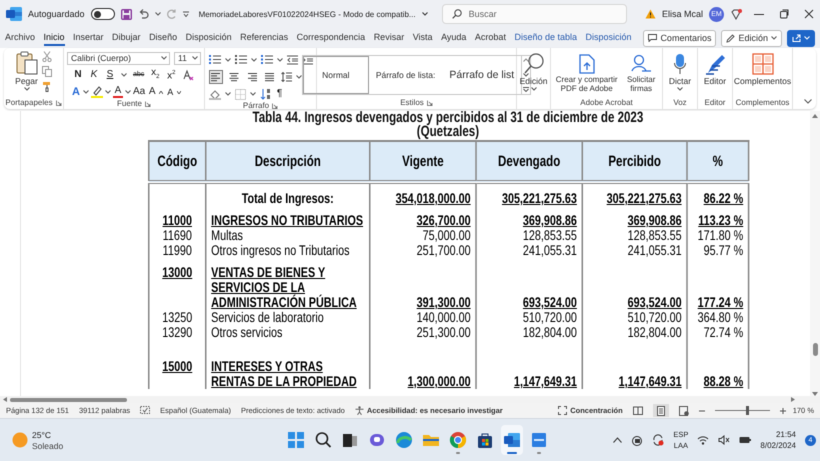  What do you see at coordinates (214, 60) in the screenshot?
I see `bullet-list-icon` at bounding box center [214, 60].